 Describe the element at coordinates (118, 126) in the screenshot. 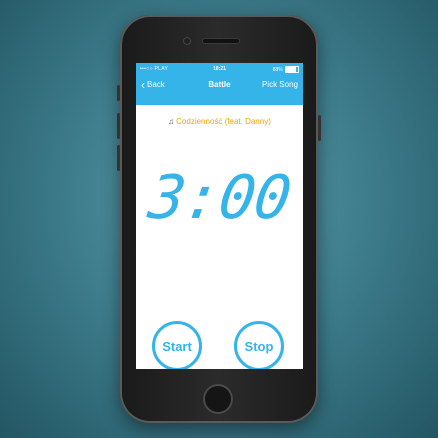

I see `volume-up-button` at that location.